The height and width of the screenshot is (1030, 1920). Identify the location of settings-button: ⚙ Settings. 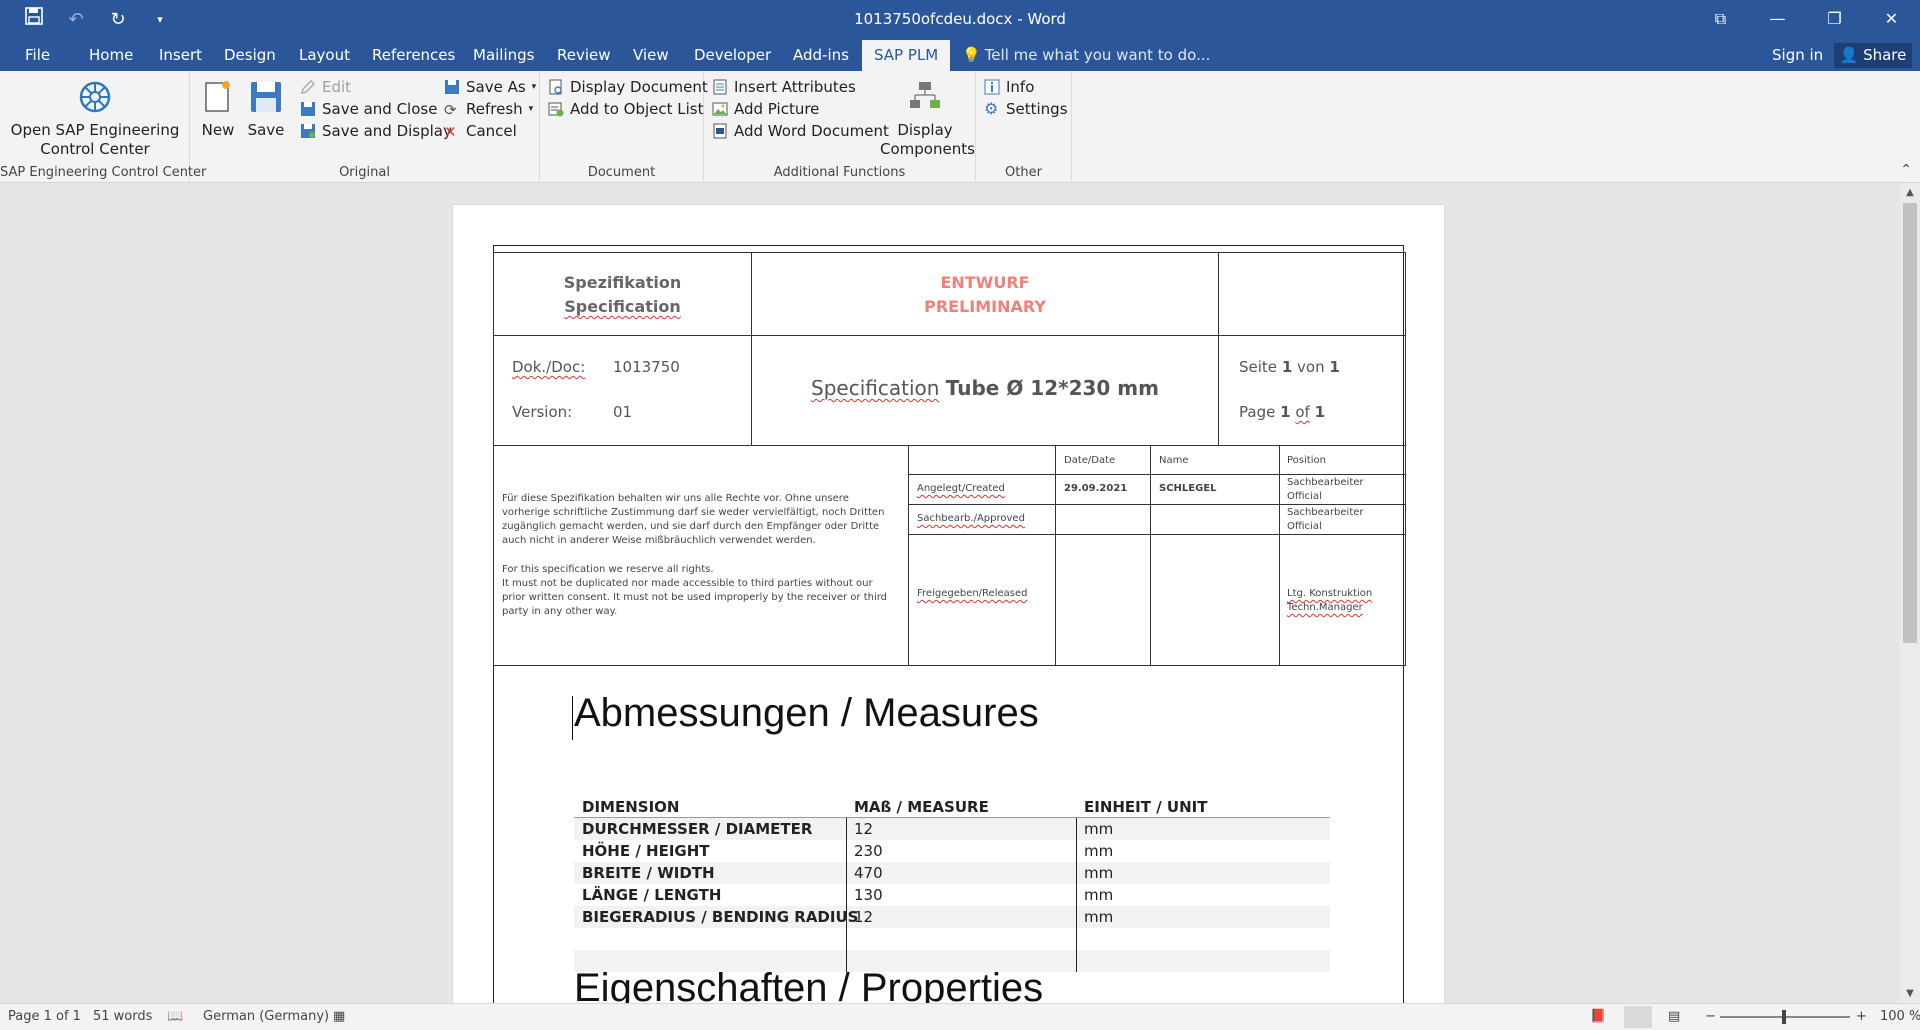
(1026, 109).